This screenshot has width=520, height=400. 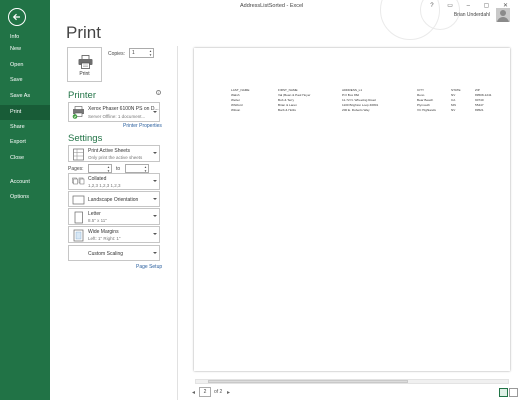 What do you see at coordinates (104, 238) in the screenshot?
I see `margins-sub: Left: 1" Right: 1"` at bounding box center [104, 238].